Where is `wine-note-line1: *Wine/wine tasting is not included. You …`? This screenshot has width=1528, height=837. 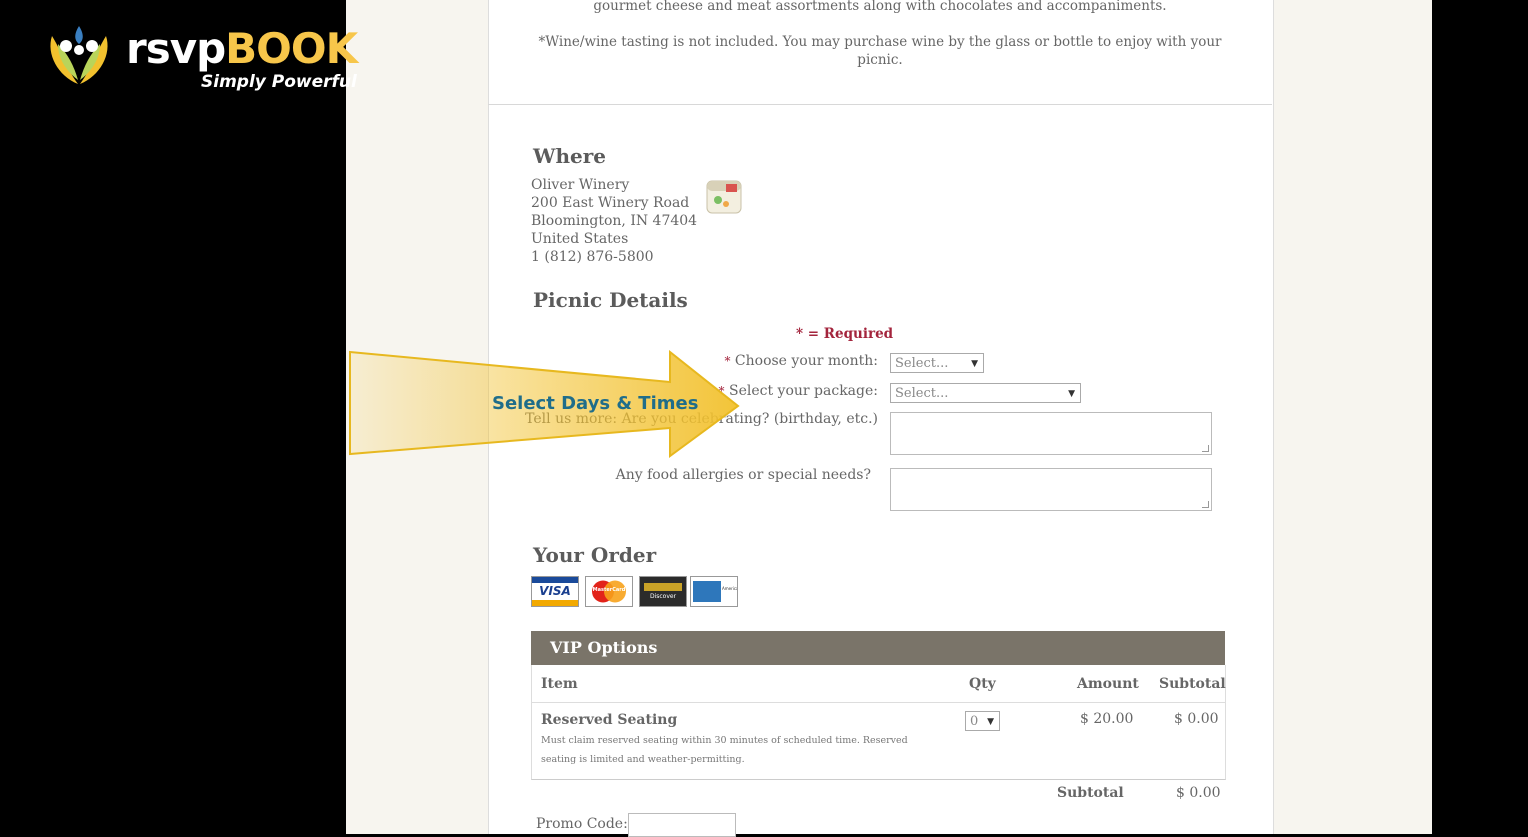 wine-note-line1: *Wine/wine tasting is not included. You … is located at coordinates (880, 42).